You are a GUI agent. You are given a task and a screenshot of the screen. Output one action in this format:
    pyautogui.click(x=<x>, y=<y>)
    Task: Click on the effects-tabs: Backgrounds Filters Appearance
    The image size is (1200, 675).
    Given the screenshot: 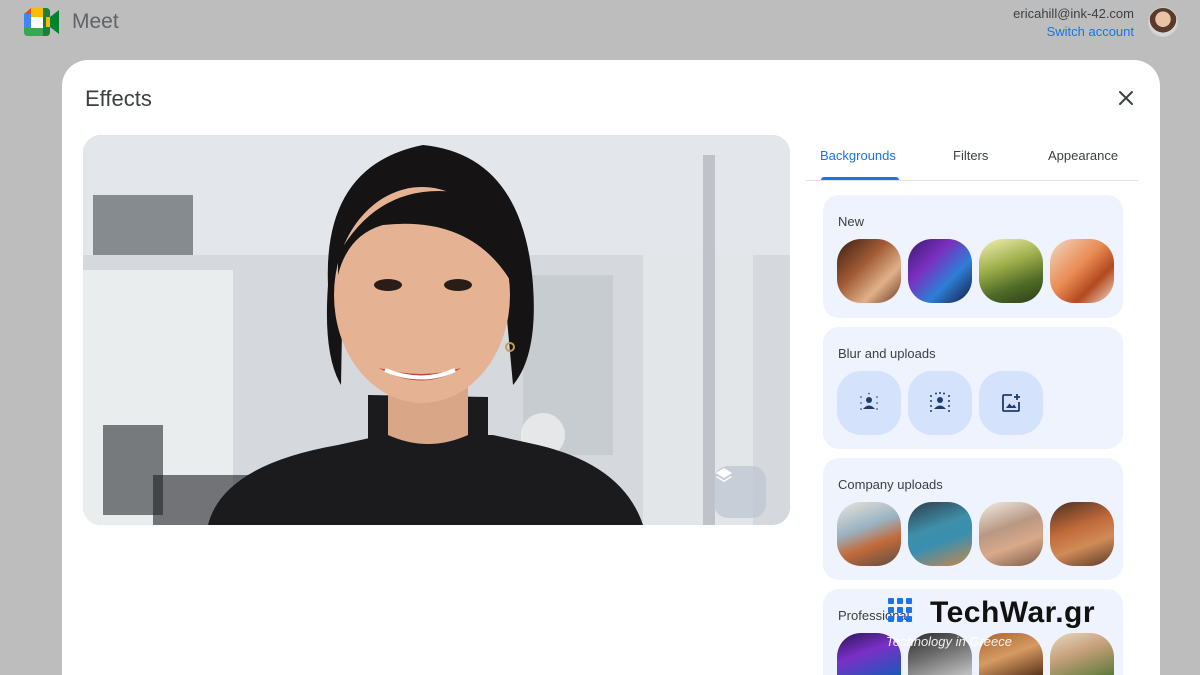 What is the action you would take?
    pyautogui.click(x=972, y=158)
    